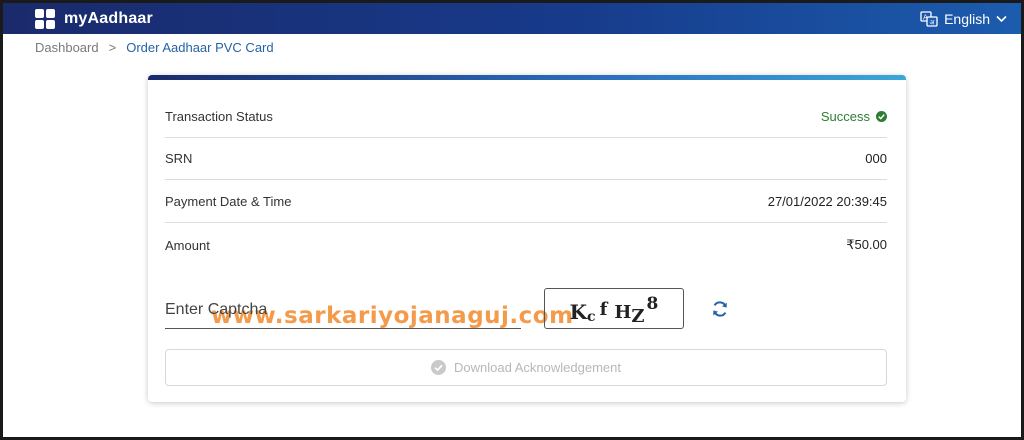  I want to click on transaction-status-label: Transaction Status, so click(219, 116).